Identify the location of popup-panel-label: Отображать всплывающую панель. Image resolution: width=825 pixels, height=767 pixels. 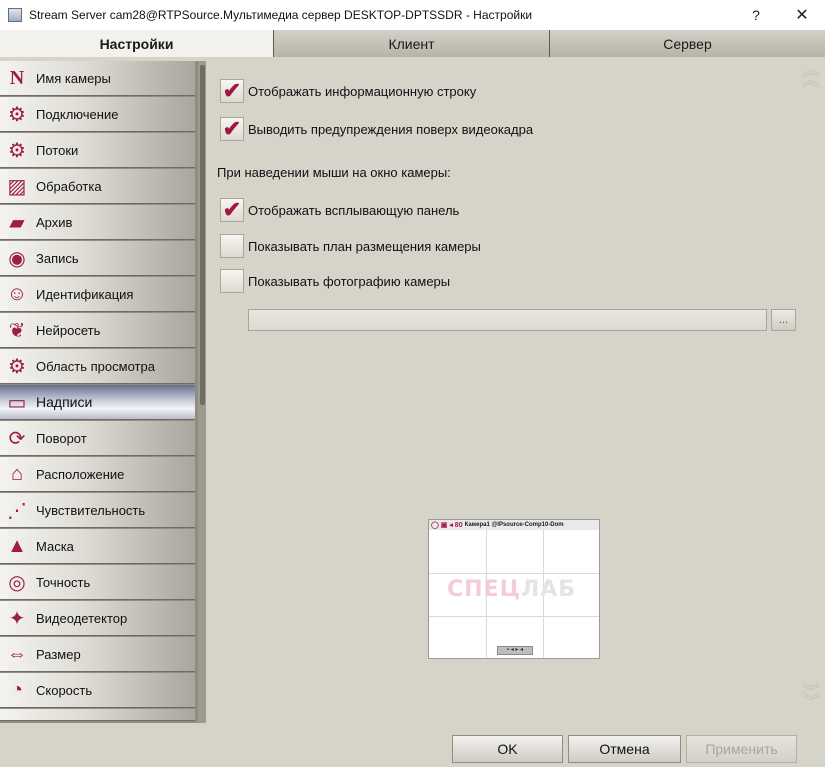
(354, 210).